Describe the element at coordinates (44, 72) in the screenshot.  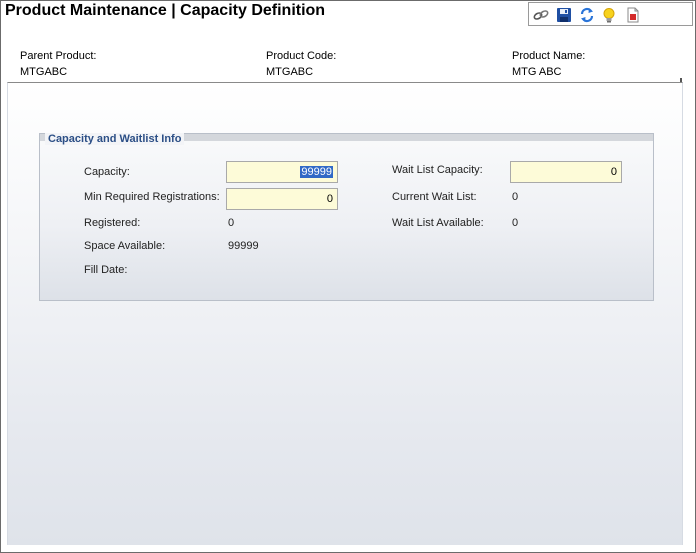
I see `parent-product-value: MTGABC` at that location.